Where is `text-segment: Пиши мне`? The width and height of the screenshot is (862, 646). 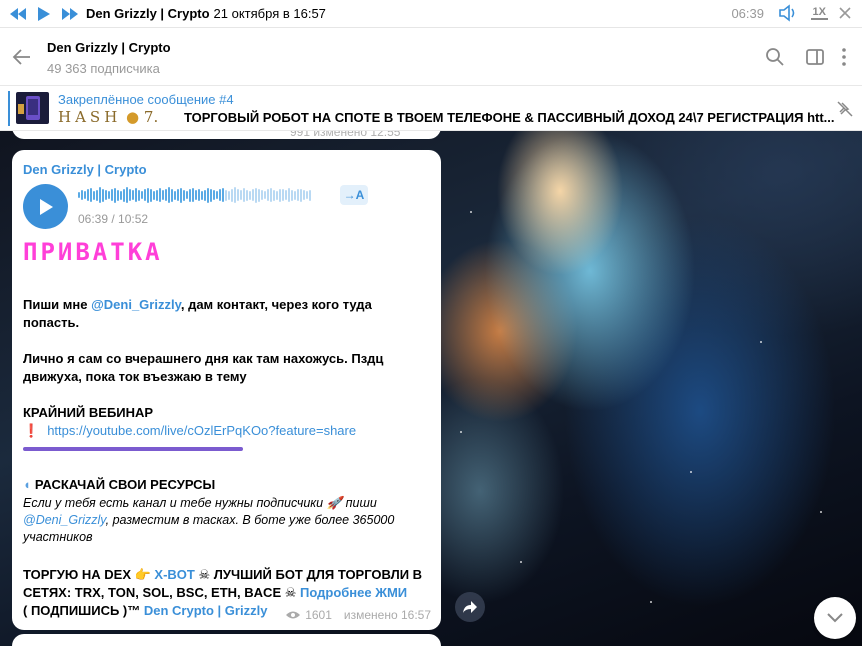
text-segment: Пиши мне is located at coordinates (57, 304).